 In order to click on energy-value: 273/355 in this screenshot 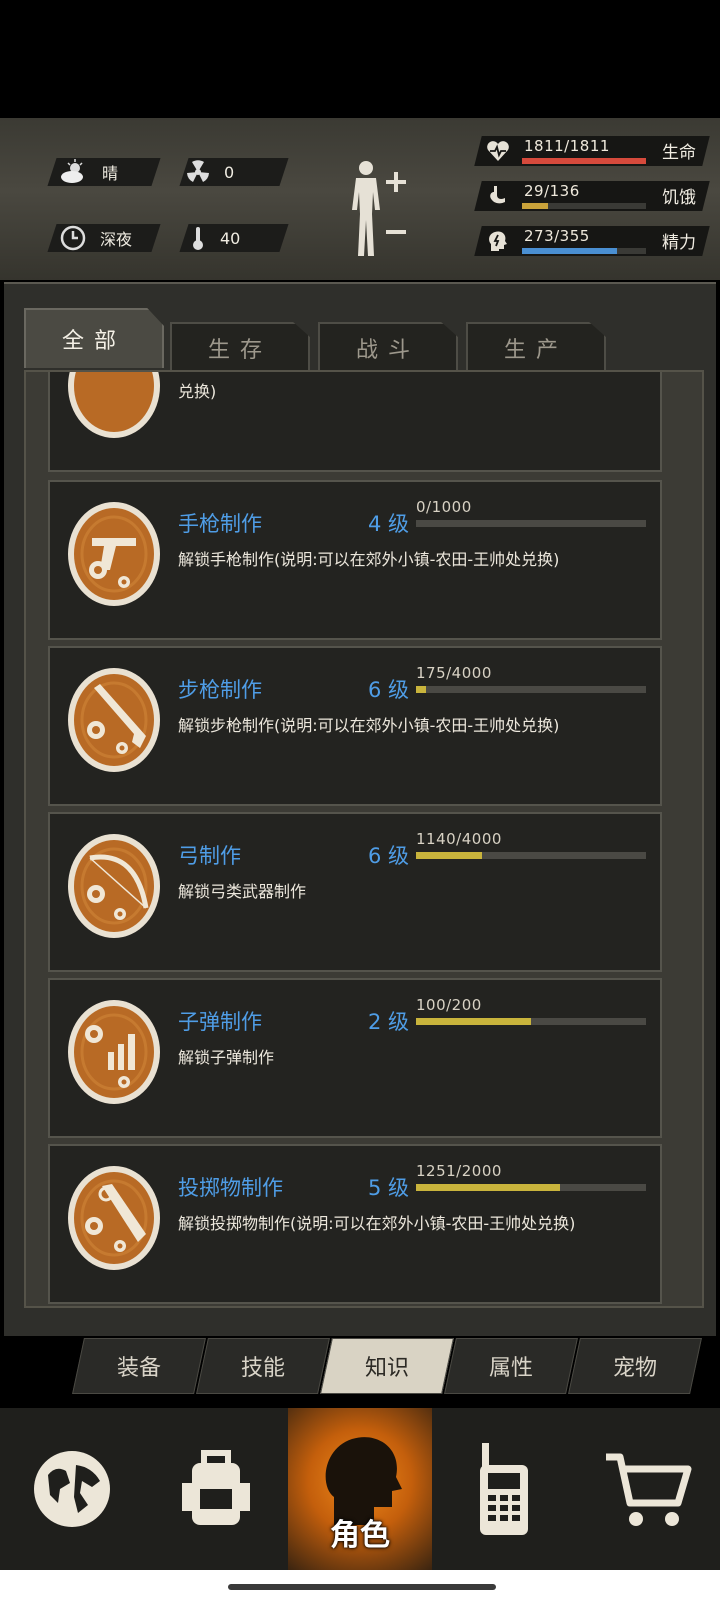, I will do `click(557, 236)`.